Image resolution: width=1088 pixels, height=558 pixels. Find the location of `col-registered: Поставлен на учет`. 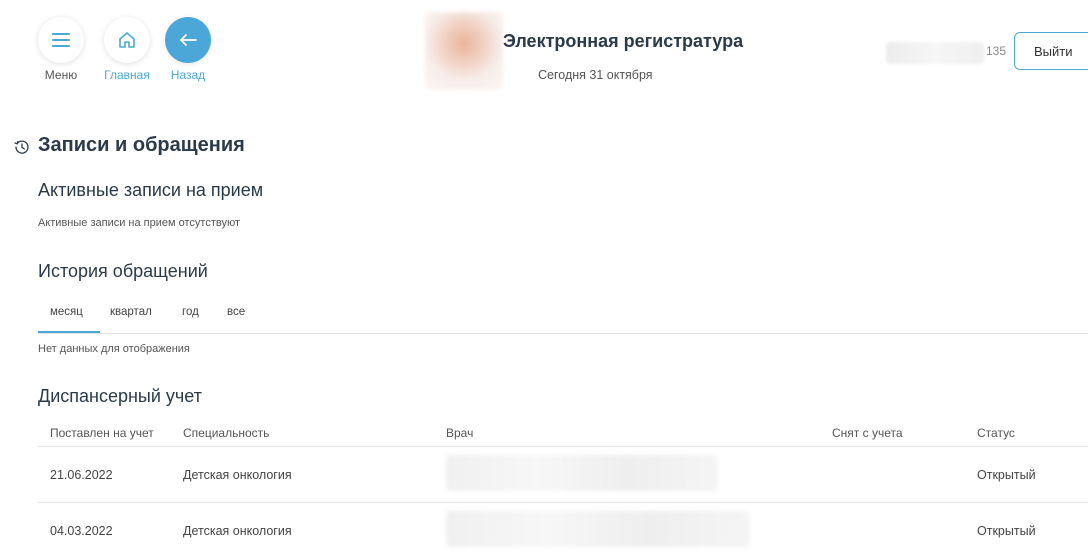

col-registered: Поставлен на учет is located at coordinates (110, 433).